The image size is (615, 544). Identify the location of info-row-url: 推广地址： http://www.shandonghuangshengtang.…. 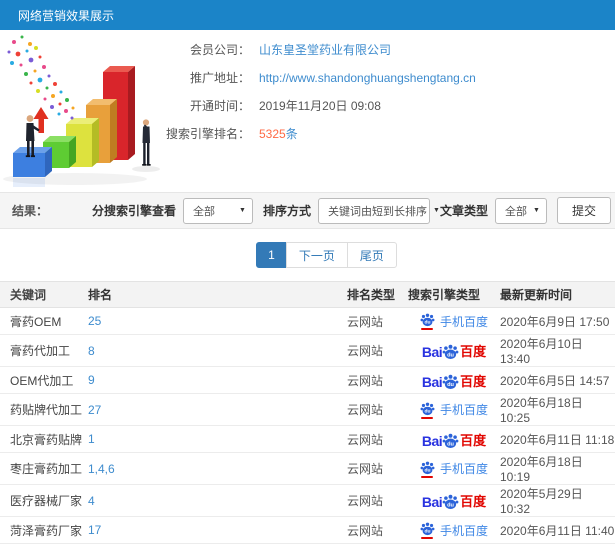
(307, 77).